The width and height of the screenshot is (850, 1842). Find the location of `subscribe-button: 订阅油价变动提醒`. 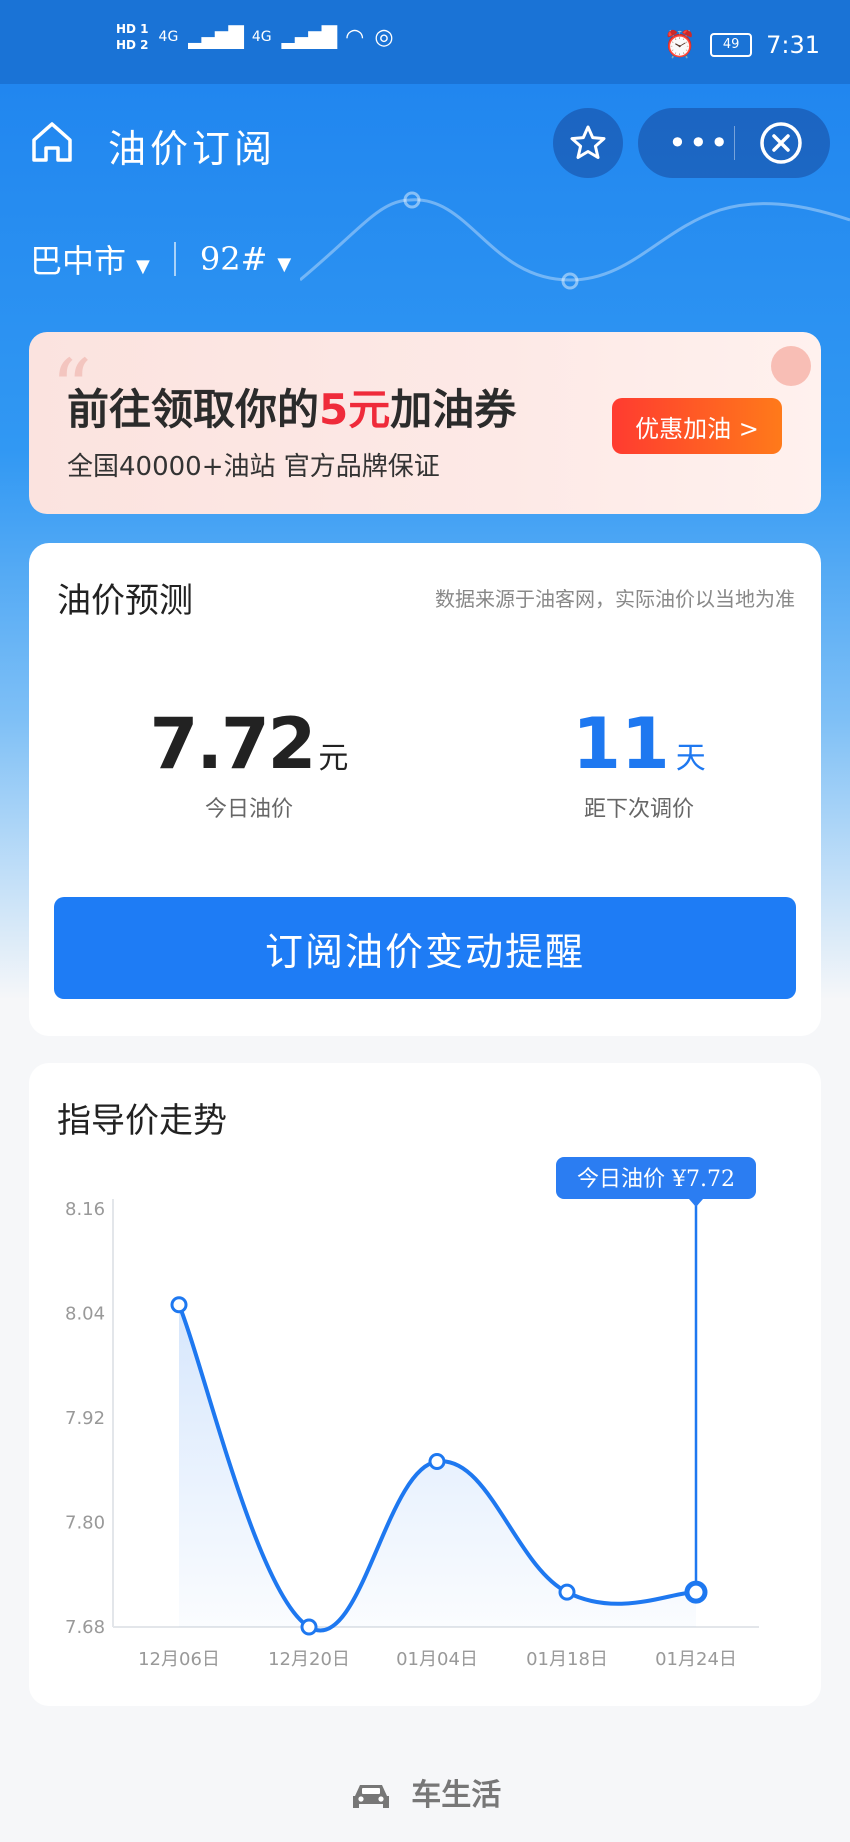

subscribe-button: 订阅油价变动提醒 is located at coordinates (425, 948).